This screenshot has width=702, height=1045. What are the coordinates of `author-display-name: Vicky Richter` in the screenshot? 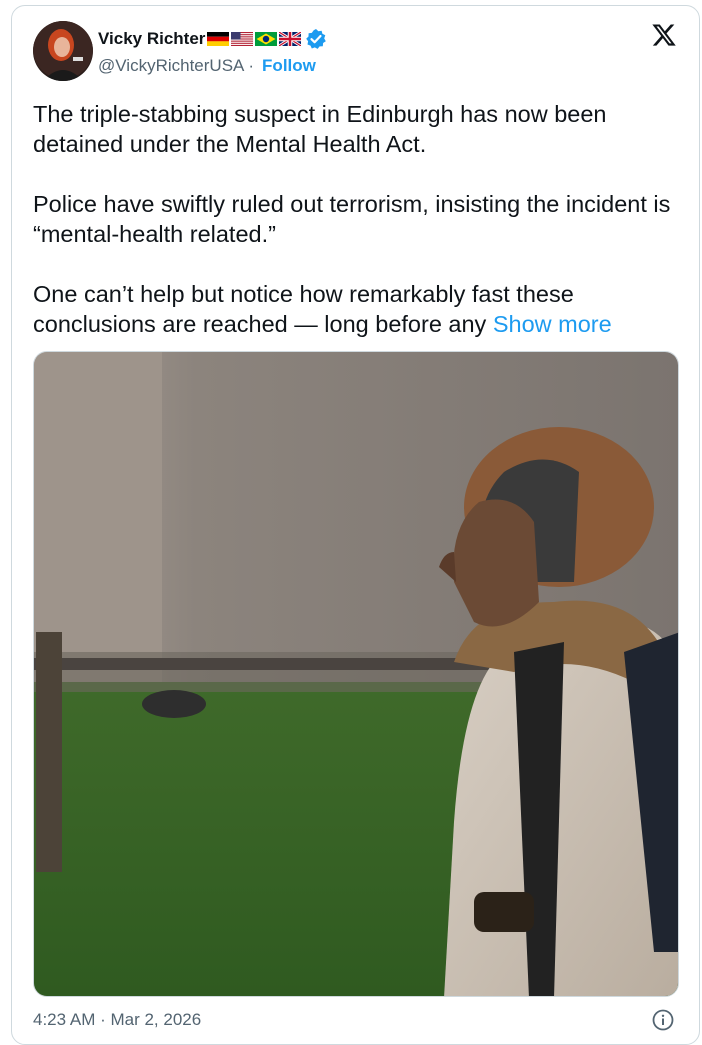 It's located at (151, 39).